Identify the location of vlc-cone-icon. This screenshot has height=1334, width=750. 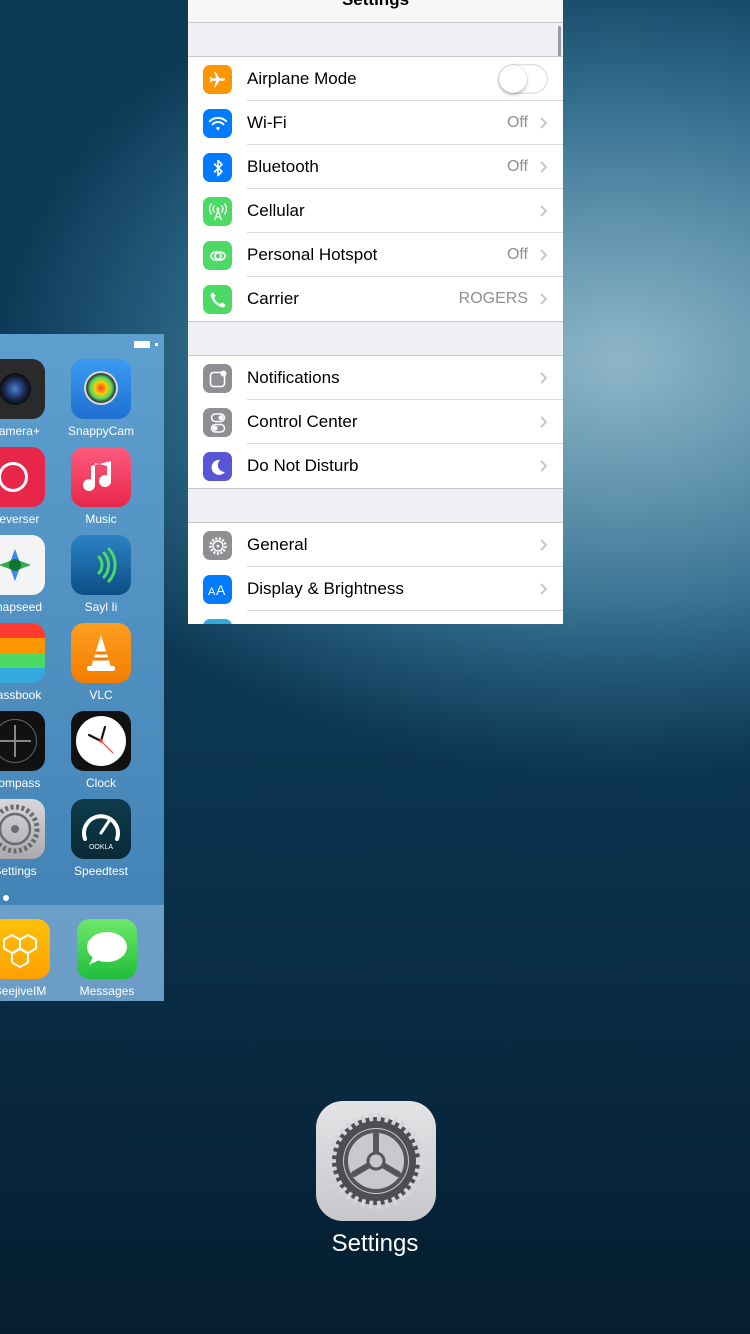
(101, 653).